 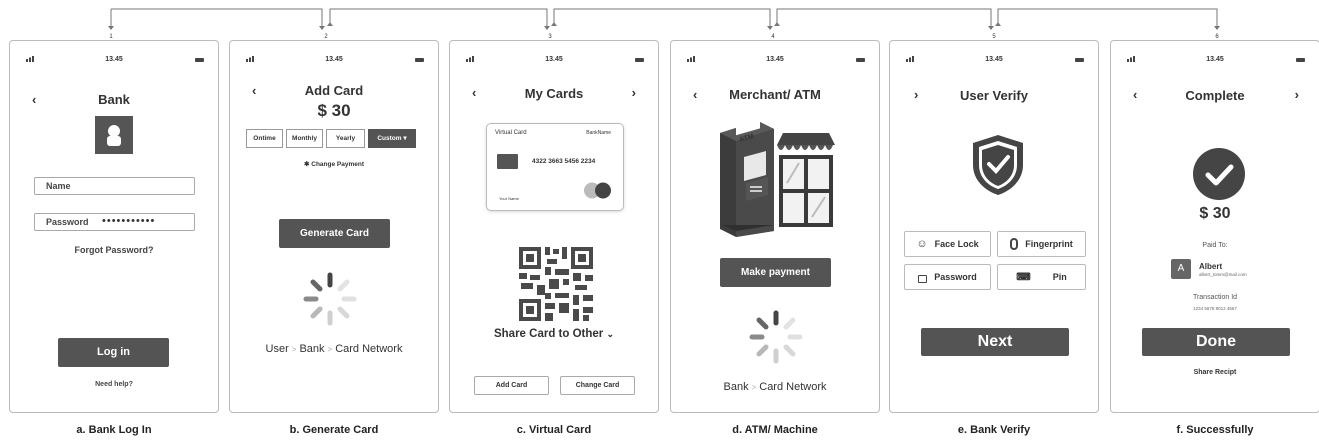 What do you see at coordinates (511, 385) in the screenshot?
I see `add-card-button: Add Card` at bounding box center [511, 385].